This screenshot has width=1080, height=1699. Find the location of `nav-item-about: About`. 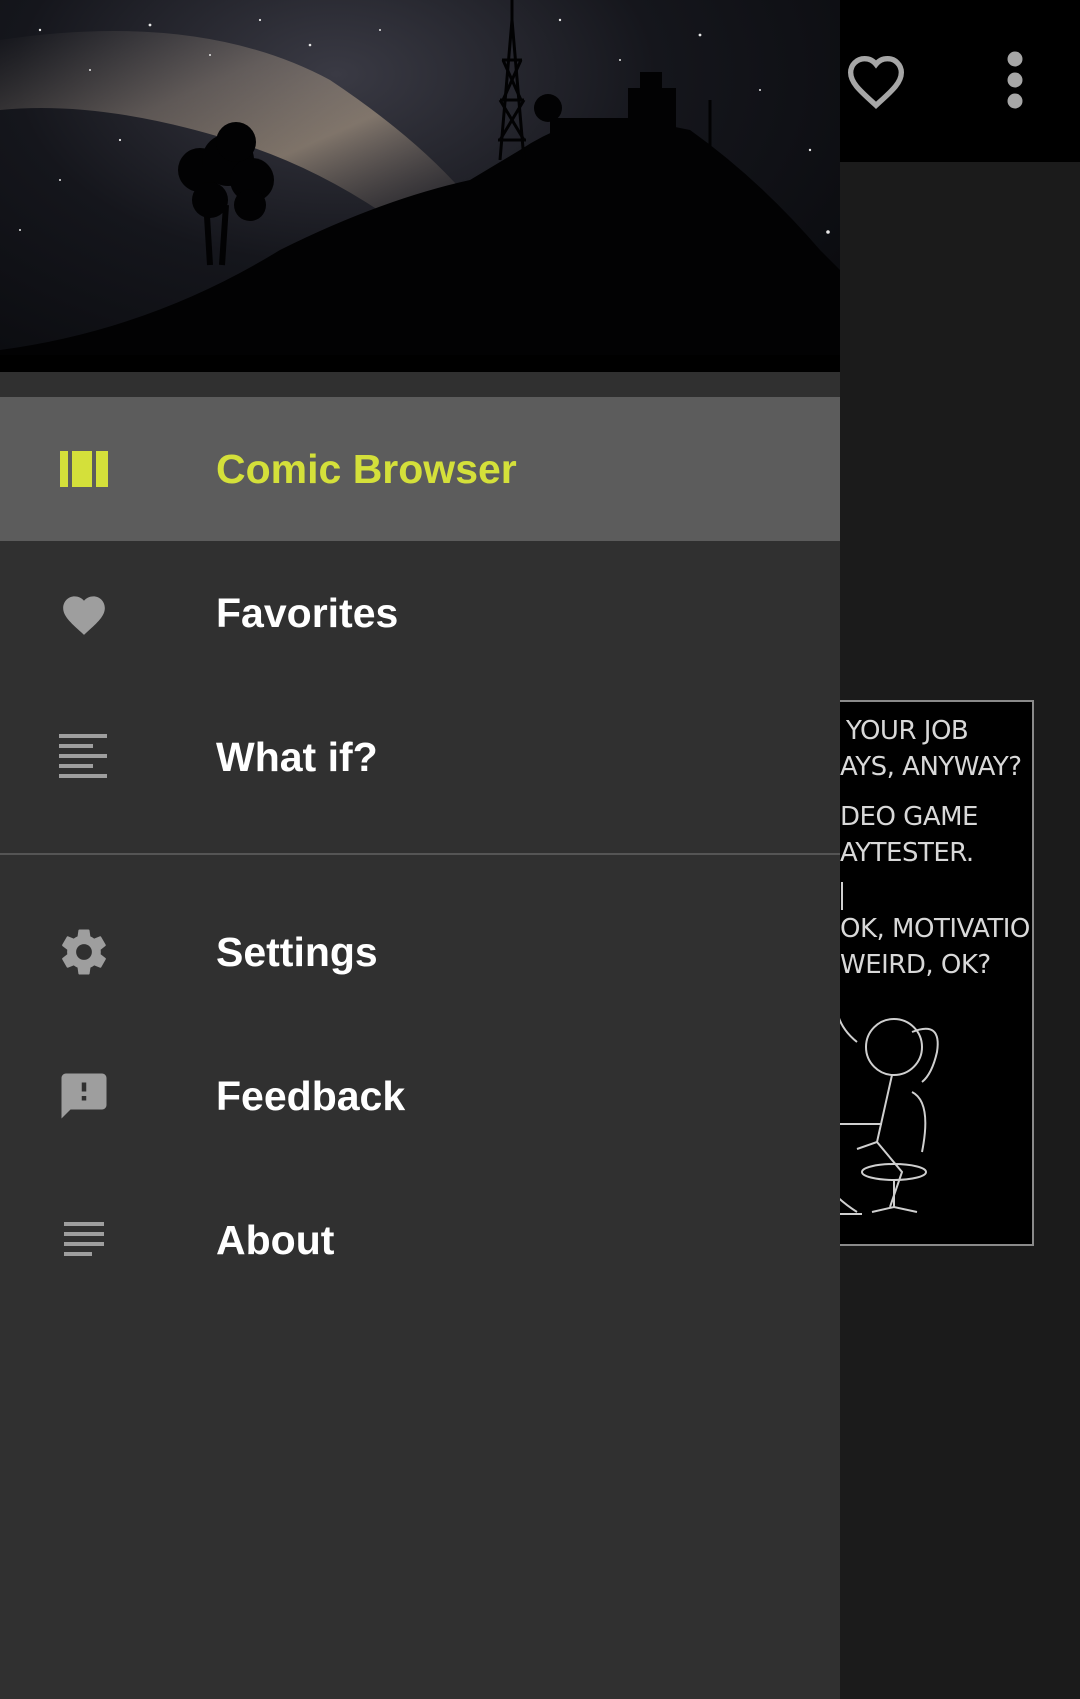

nav-item-about: About is located at coordinates (420, 1240).